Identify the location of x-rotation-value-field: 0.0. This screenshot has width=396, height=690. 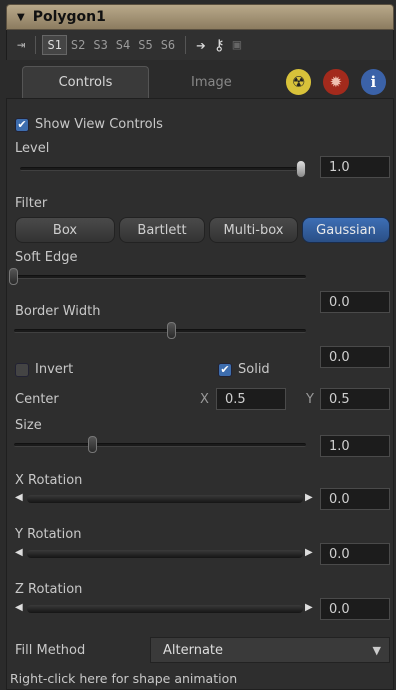
(355, 499).